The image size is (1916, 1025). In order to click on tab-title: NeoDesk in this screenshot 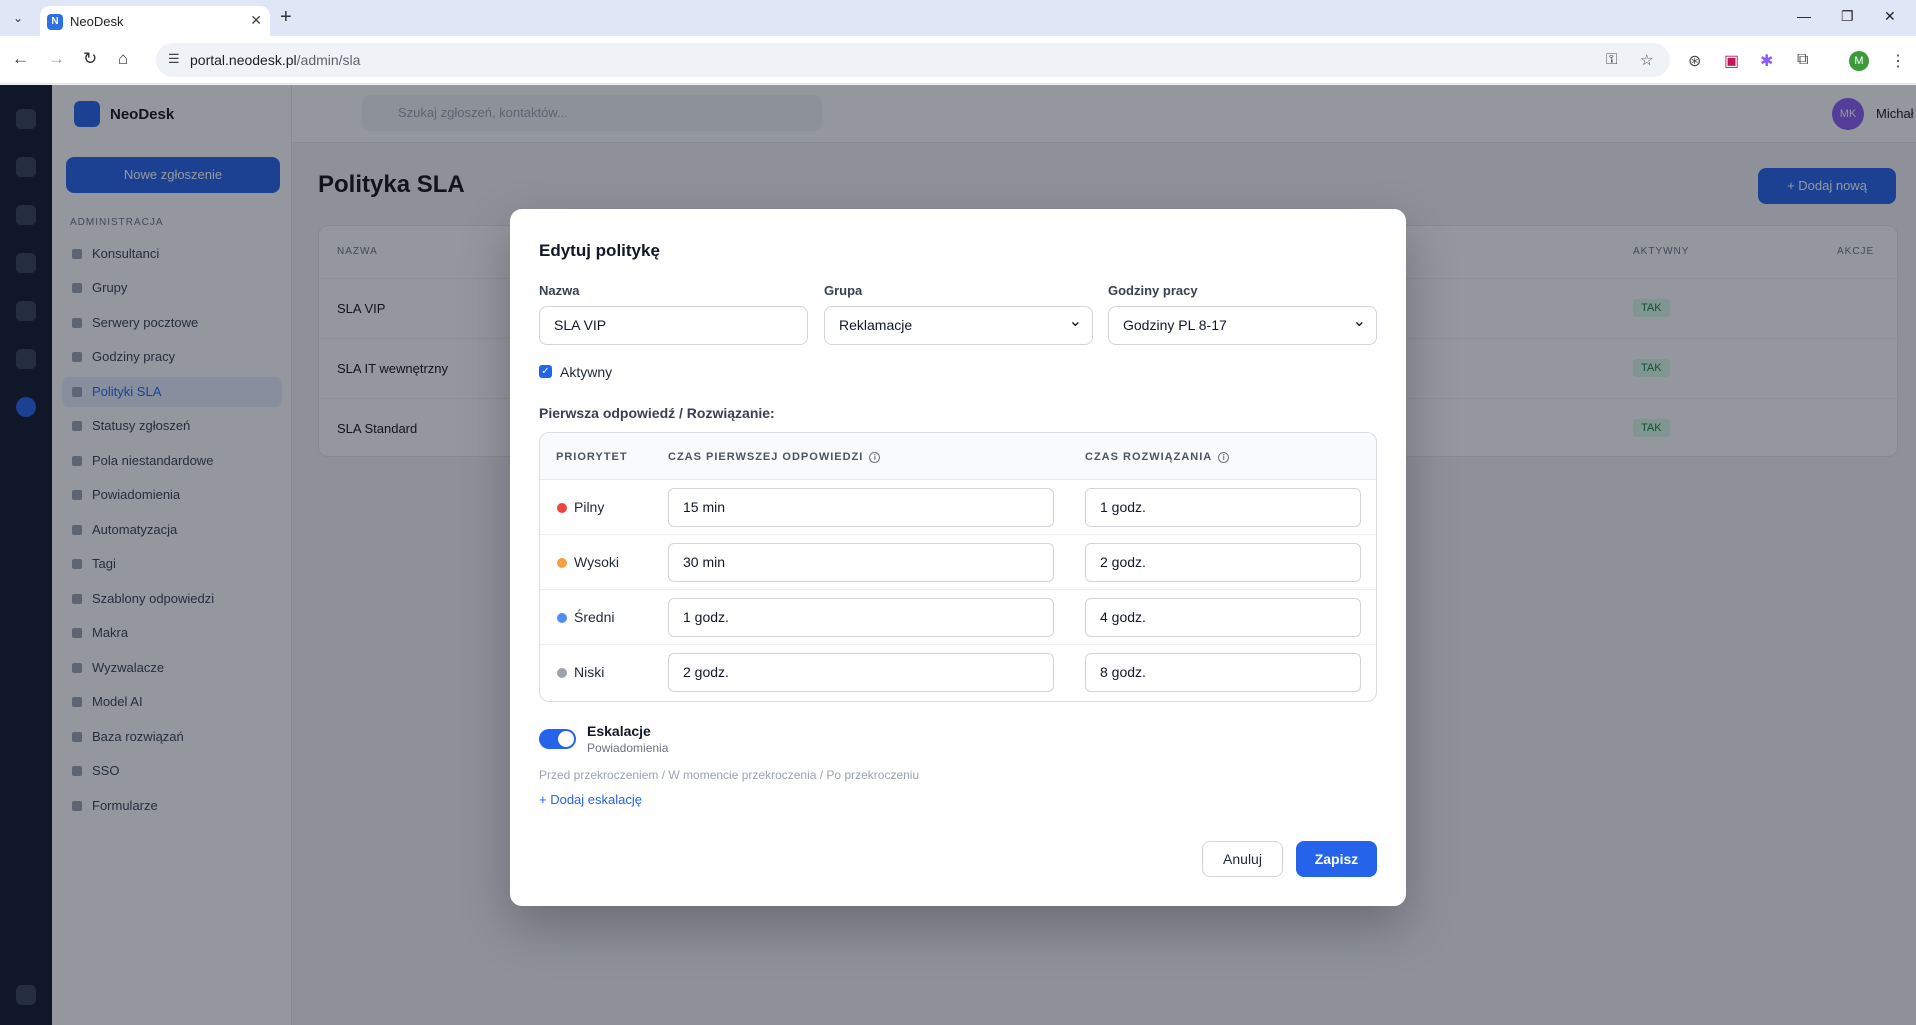, I will do `click(97, 21)`.